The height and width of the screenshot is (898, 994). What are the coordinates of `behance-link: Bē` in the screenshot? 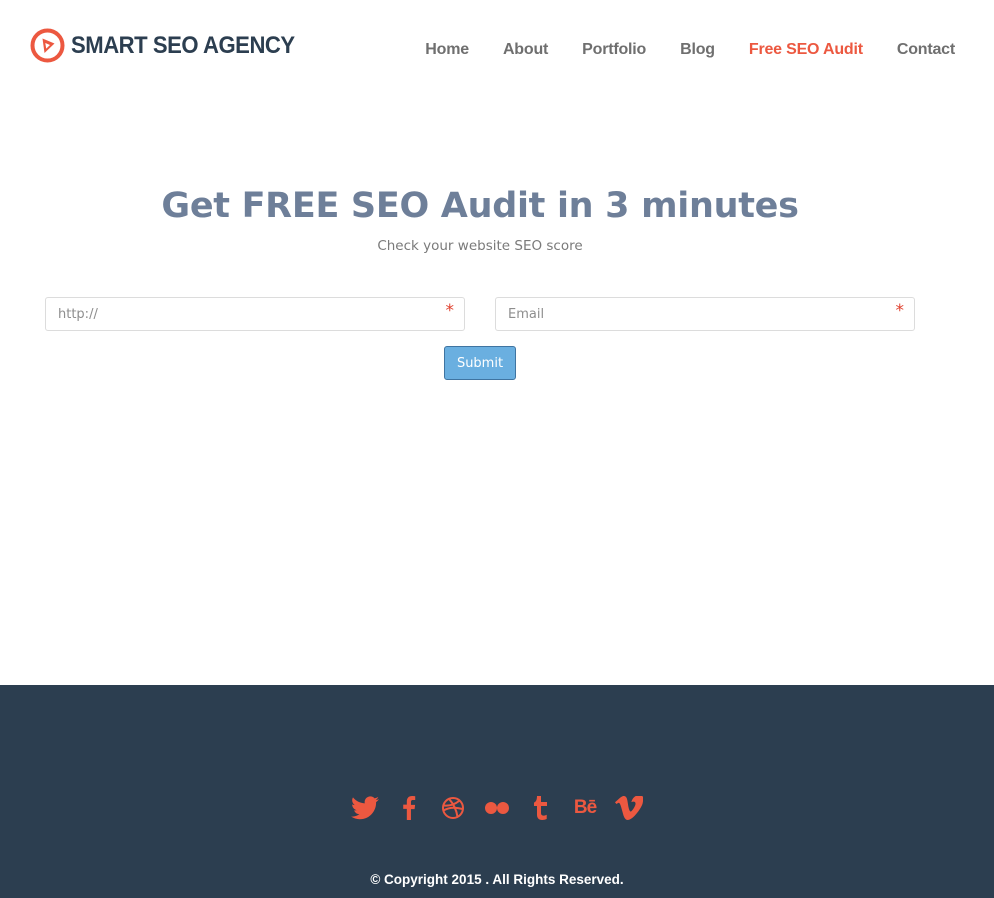 It's located at (585, 808).